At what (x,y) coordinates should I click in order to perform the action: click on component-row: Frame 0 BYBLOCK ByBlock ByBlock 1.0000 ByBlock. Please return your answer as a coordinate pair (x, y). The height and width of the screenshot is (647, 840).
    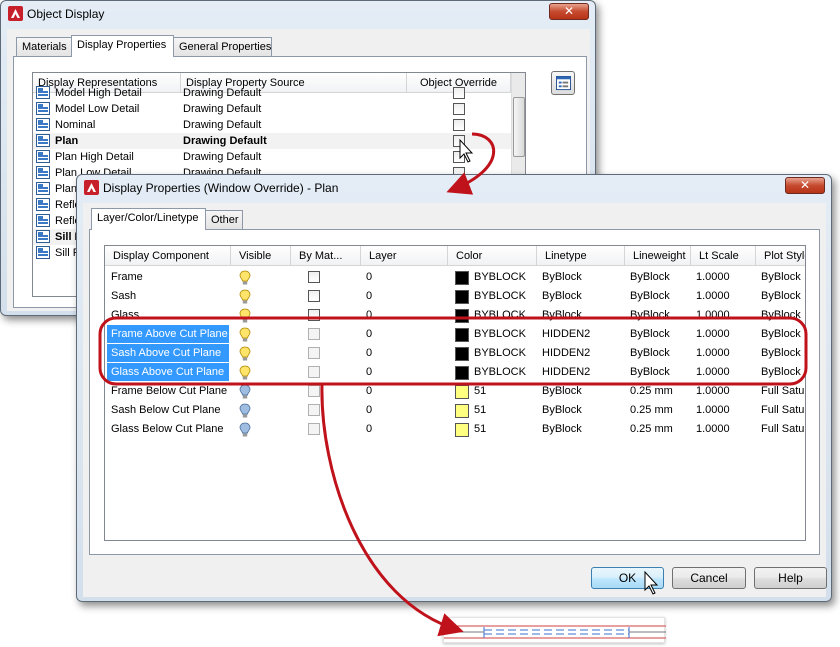
    Looking at the image, I should click on (455, 277).